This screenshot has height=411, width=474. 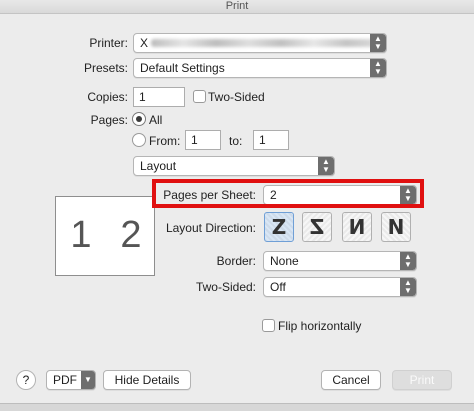 I want to click on pages-from-field: 1, so click(x=203, y=140).